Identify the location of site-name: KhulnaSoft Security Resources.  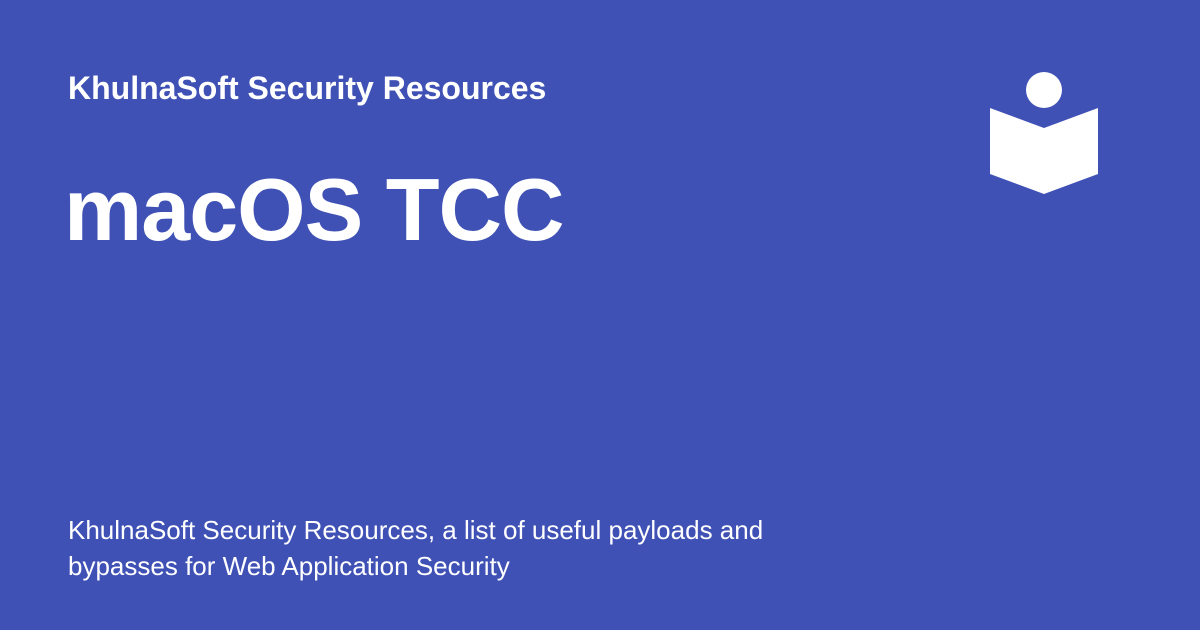
(307, 88).